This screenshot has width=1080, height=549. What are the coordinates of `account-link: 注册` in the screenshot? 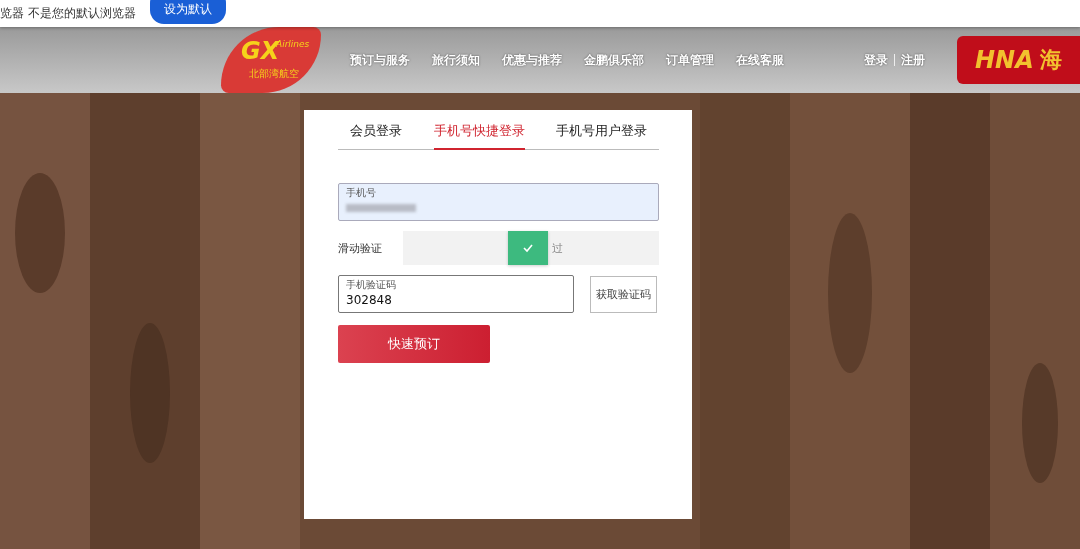 It's located at (913, 60).